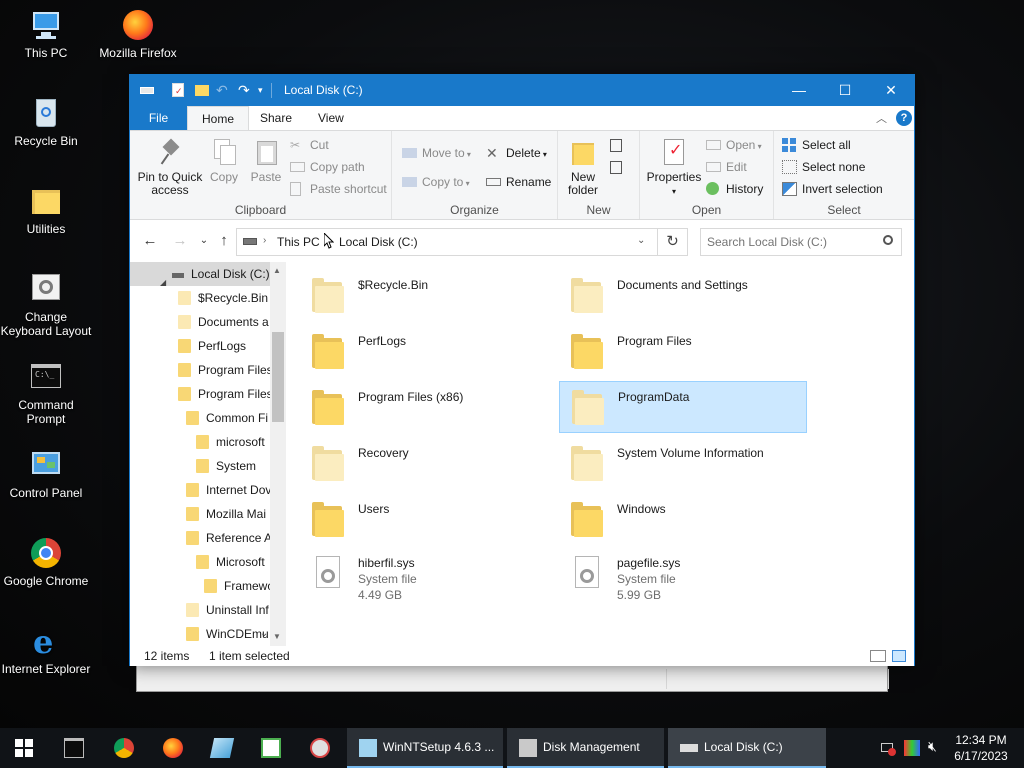 The height and width of the screenshot is (768, 1024). I want to click on nav-scrollbar-thumb, so click(278, 377).